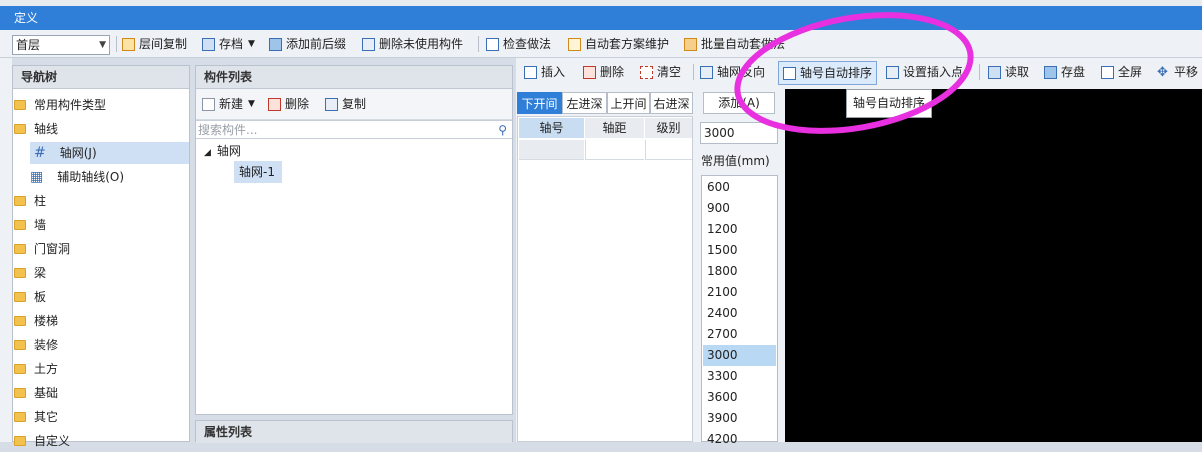  Describe the element at coordinates (36, 129) in the screenshot. I see `nav-item-1: 轴线` at that location.